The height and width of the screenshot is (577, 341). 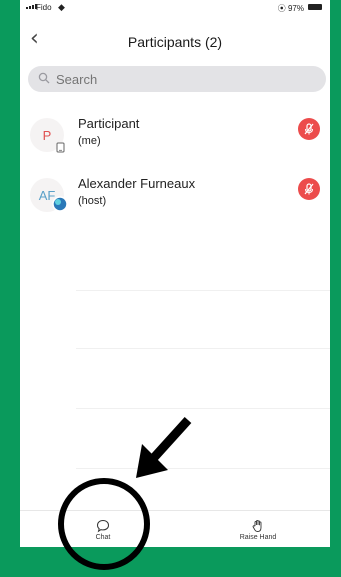 What do you see at coordinates (109, 123) in the screenshot?
I see `participant-name: Participant` at bounding box center [109, 123].